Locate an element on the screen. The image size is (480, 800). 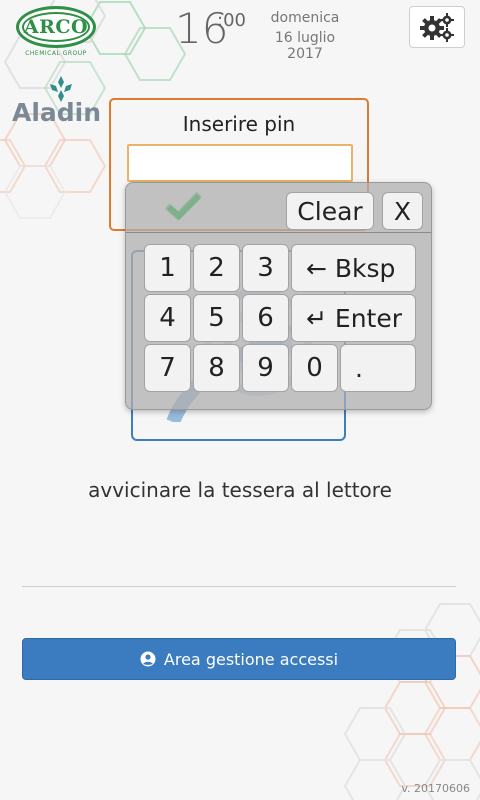
clock-date: 16 luglio 2017 is located at coordinates (305, 46).